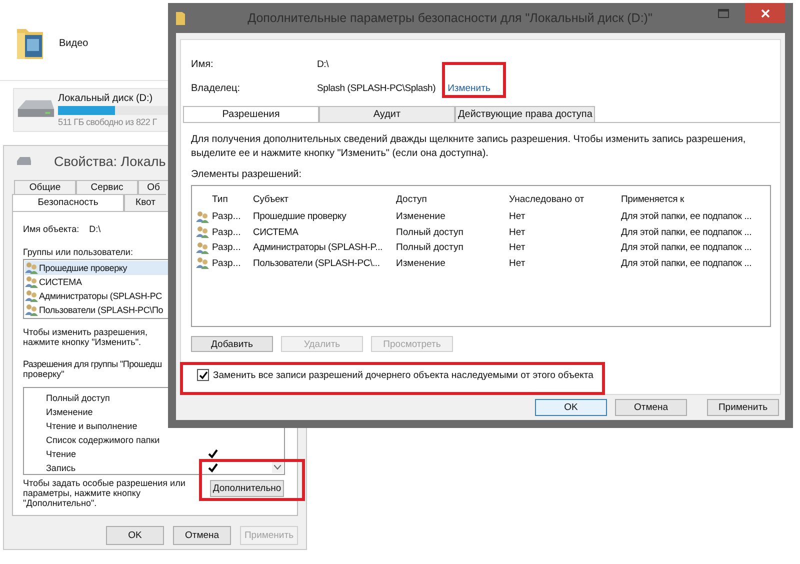 The image size is (800, 564). I want to click on entries-label: Элементы разрешений:, so click(246, 174).